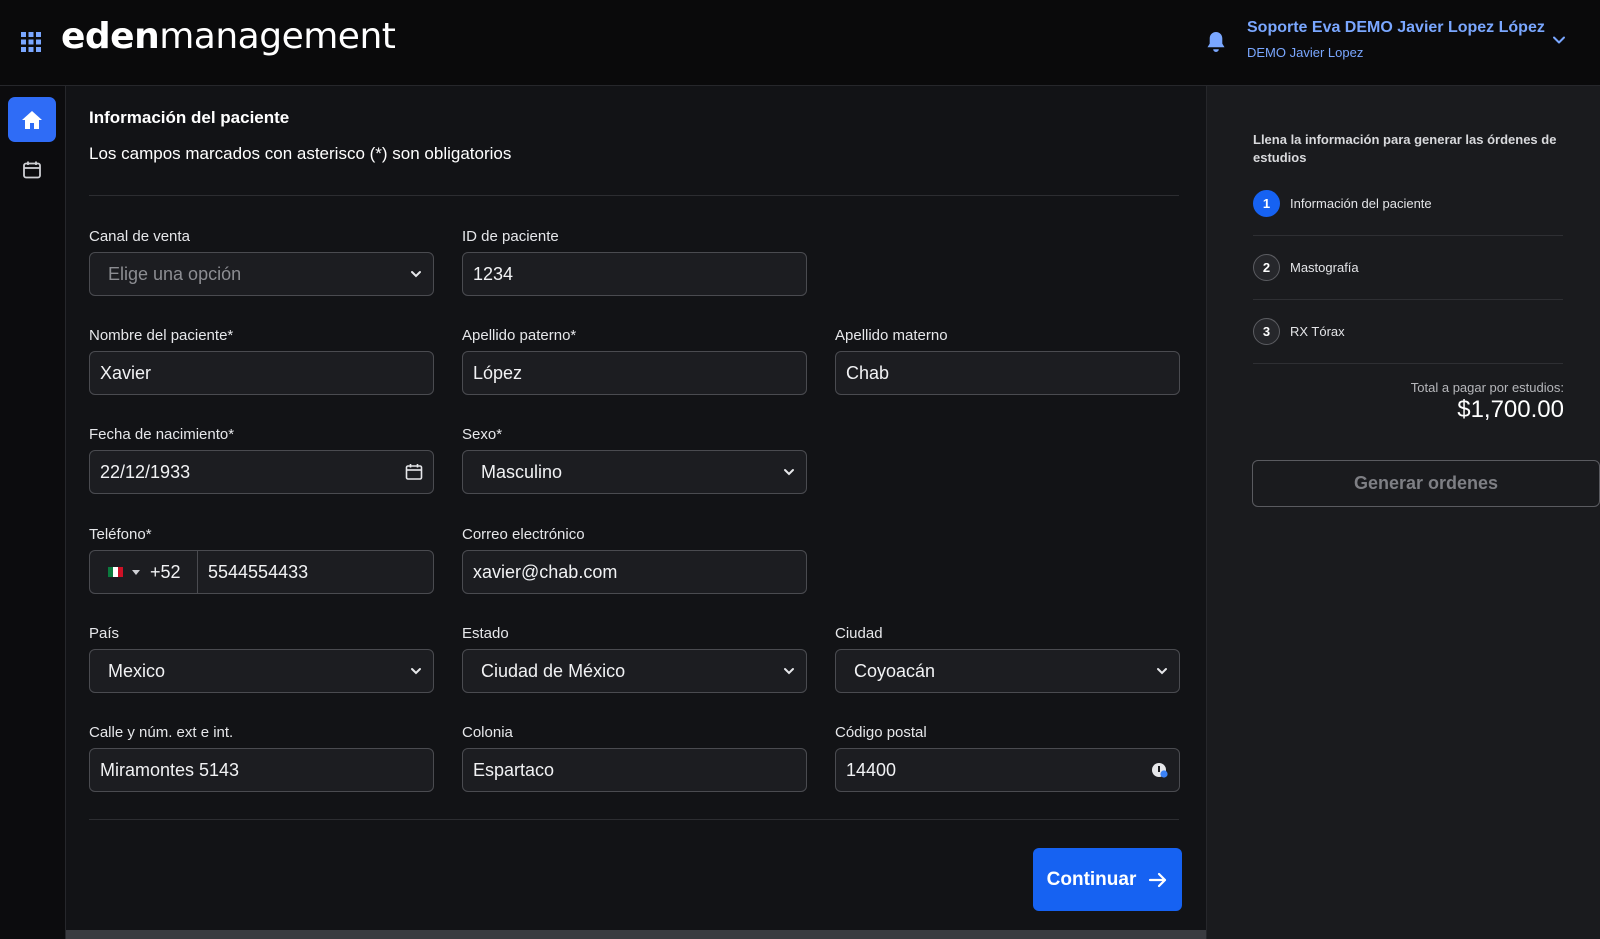  What do you see at coordinates (120, 534) in the screenshot?
I see `telefono-label: Teléfono*` at bounding box center [120, 534].